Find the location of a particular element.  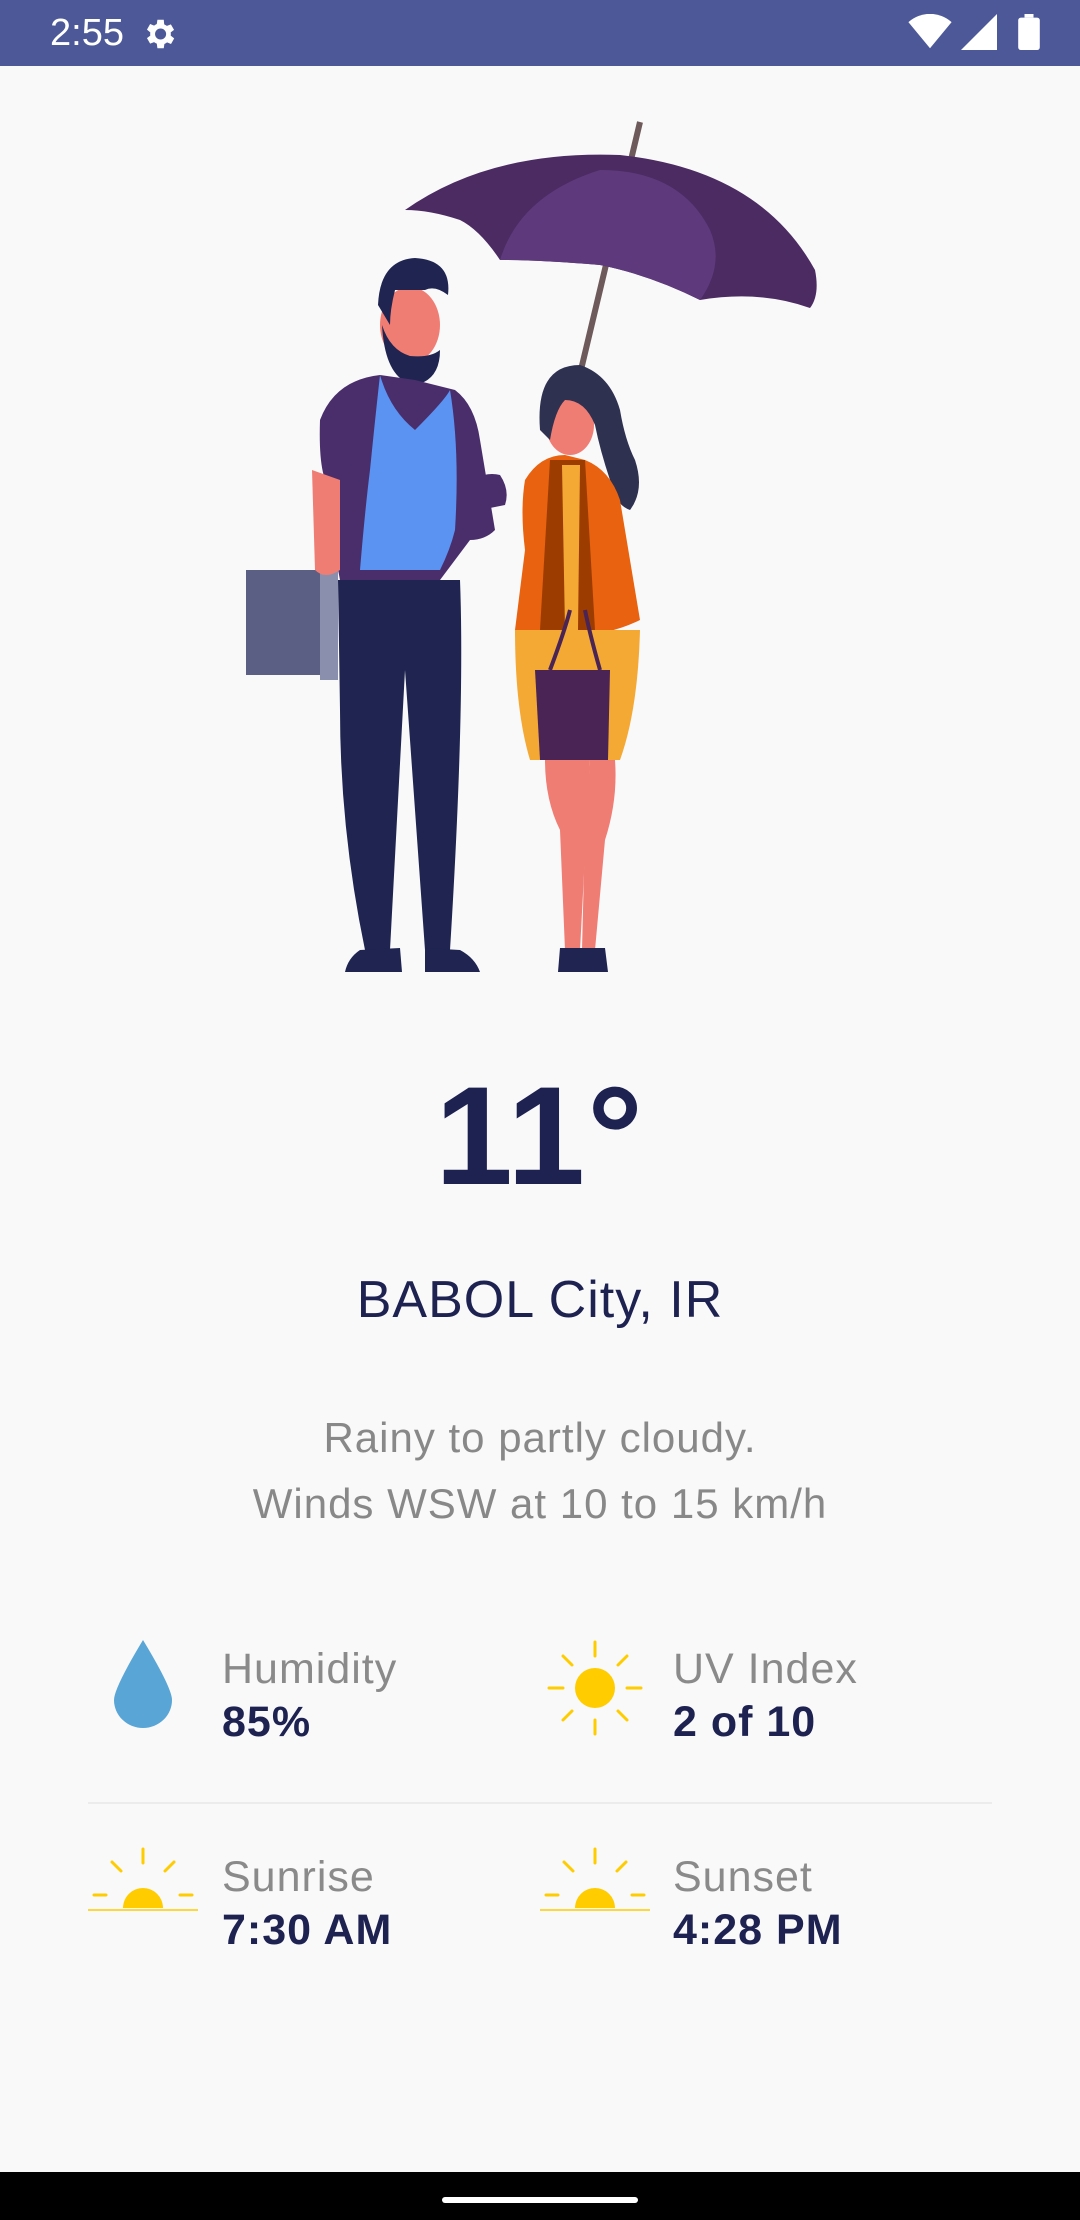

battery-icon is located at coordinates (1029, 32).